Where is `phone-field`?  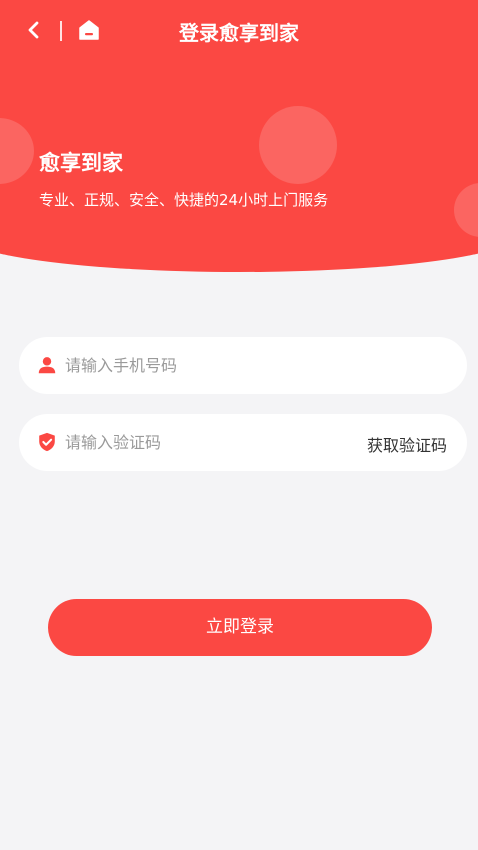 phone-field is located at coordinates (243, 365).